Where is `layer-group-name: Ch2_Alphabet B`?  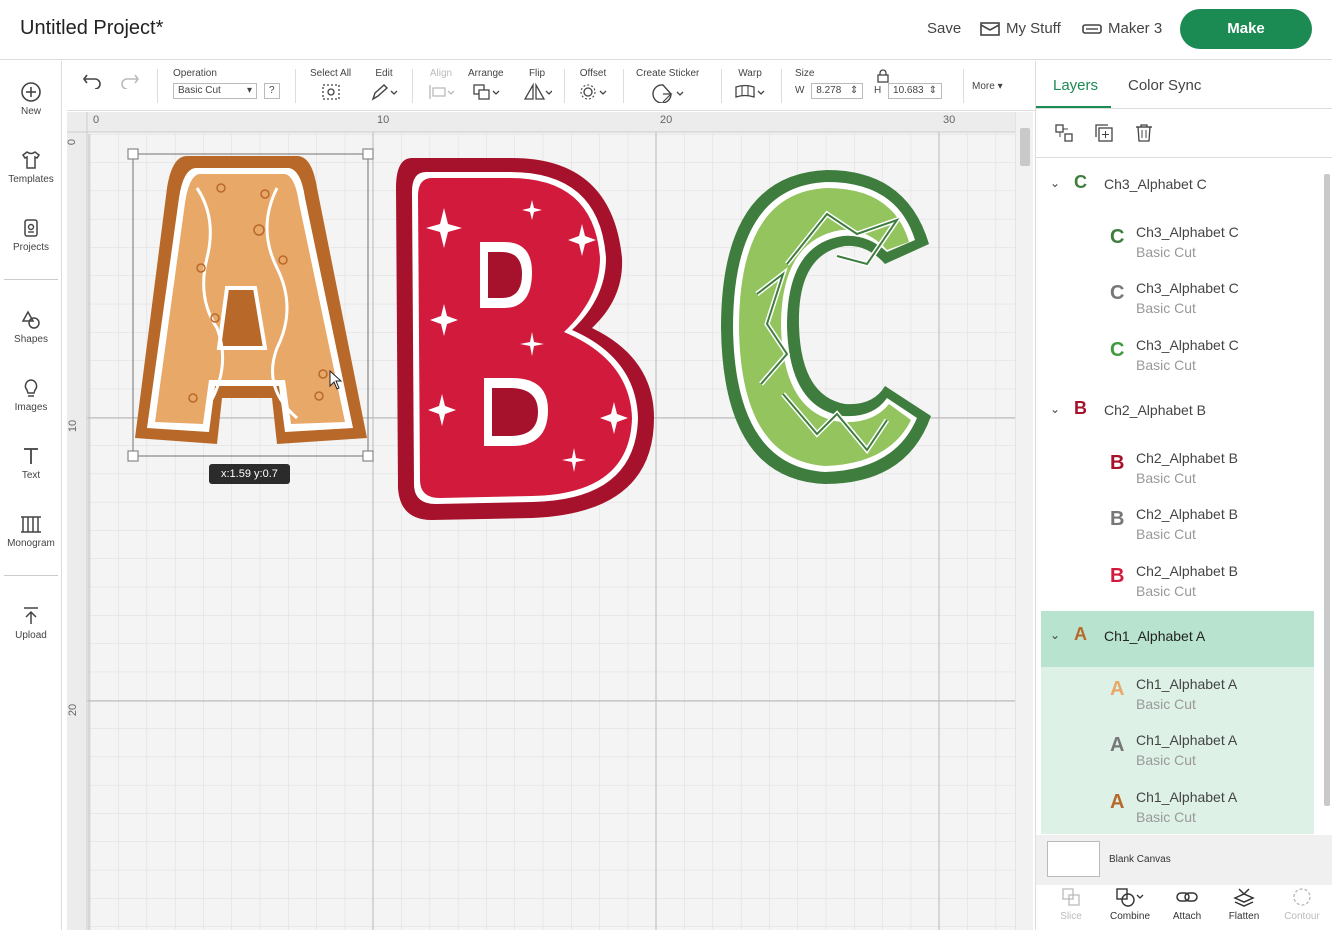 layer-group-name: Ch2_Alphabet B is located at coordinates (1155, 410).